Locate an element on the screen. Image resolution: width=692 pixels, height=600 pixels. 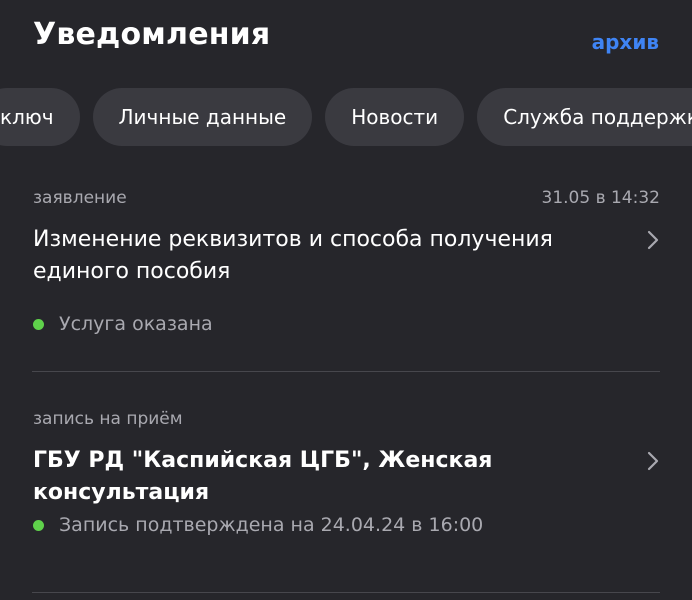
header: Уведомления архив is located at coordinates (346, 40).